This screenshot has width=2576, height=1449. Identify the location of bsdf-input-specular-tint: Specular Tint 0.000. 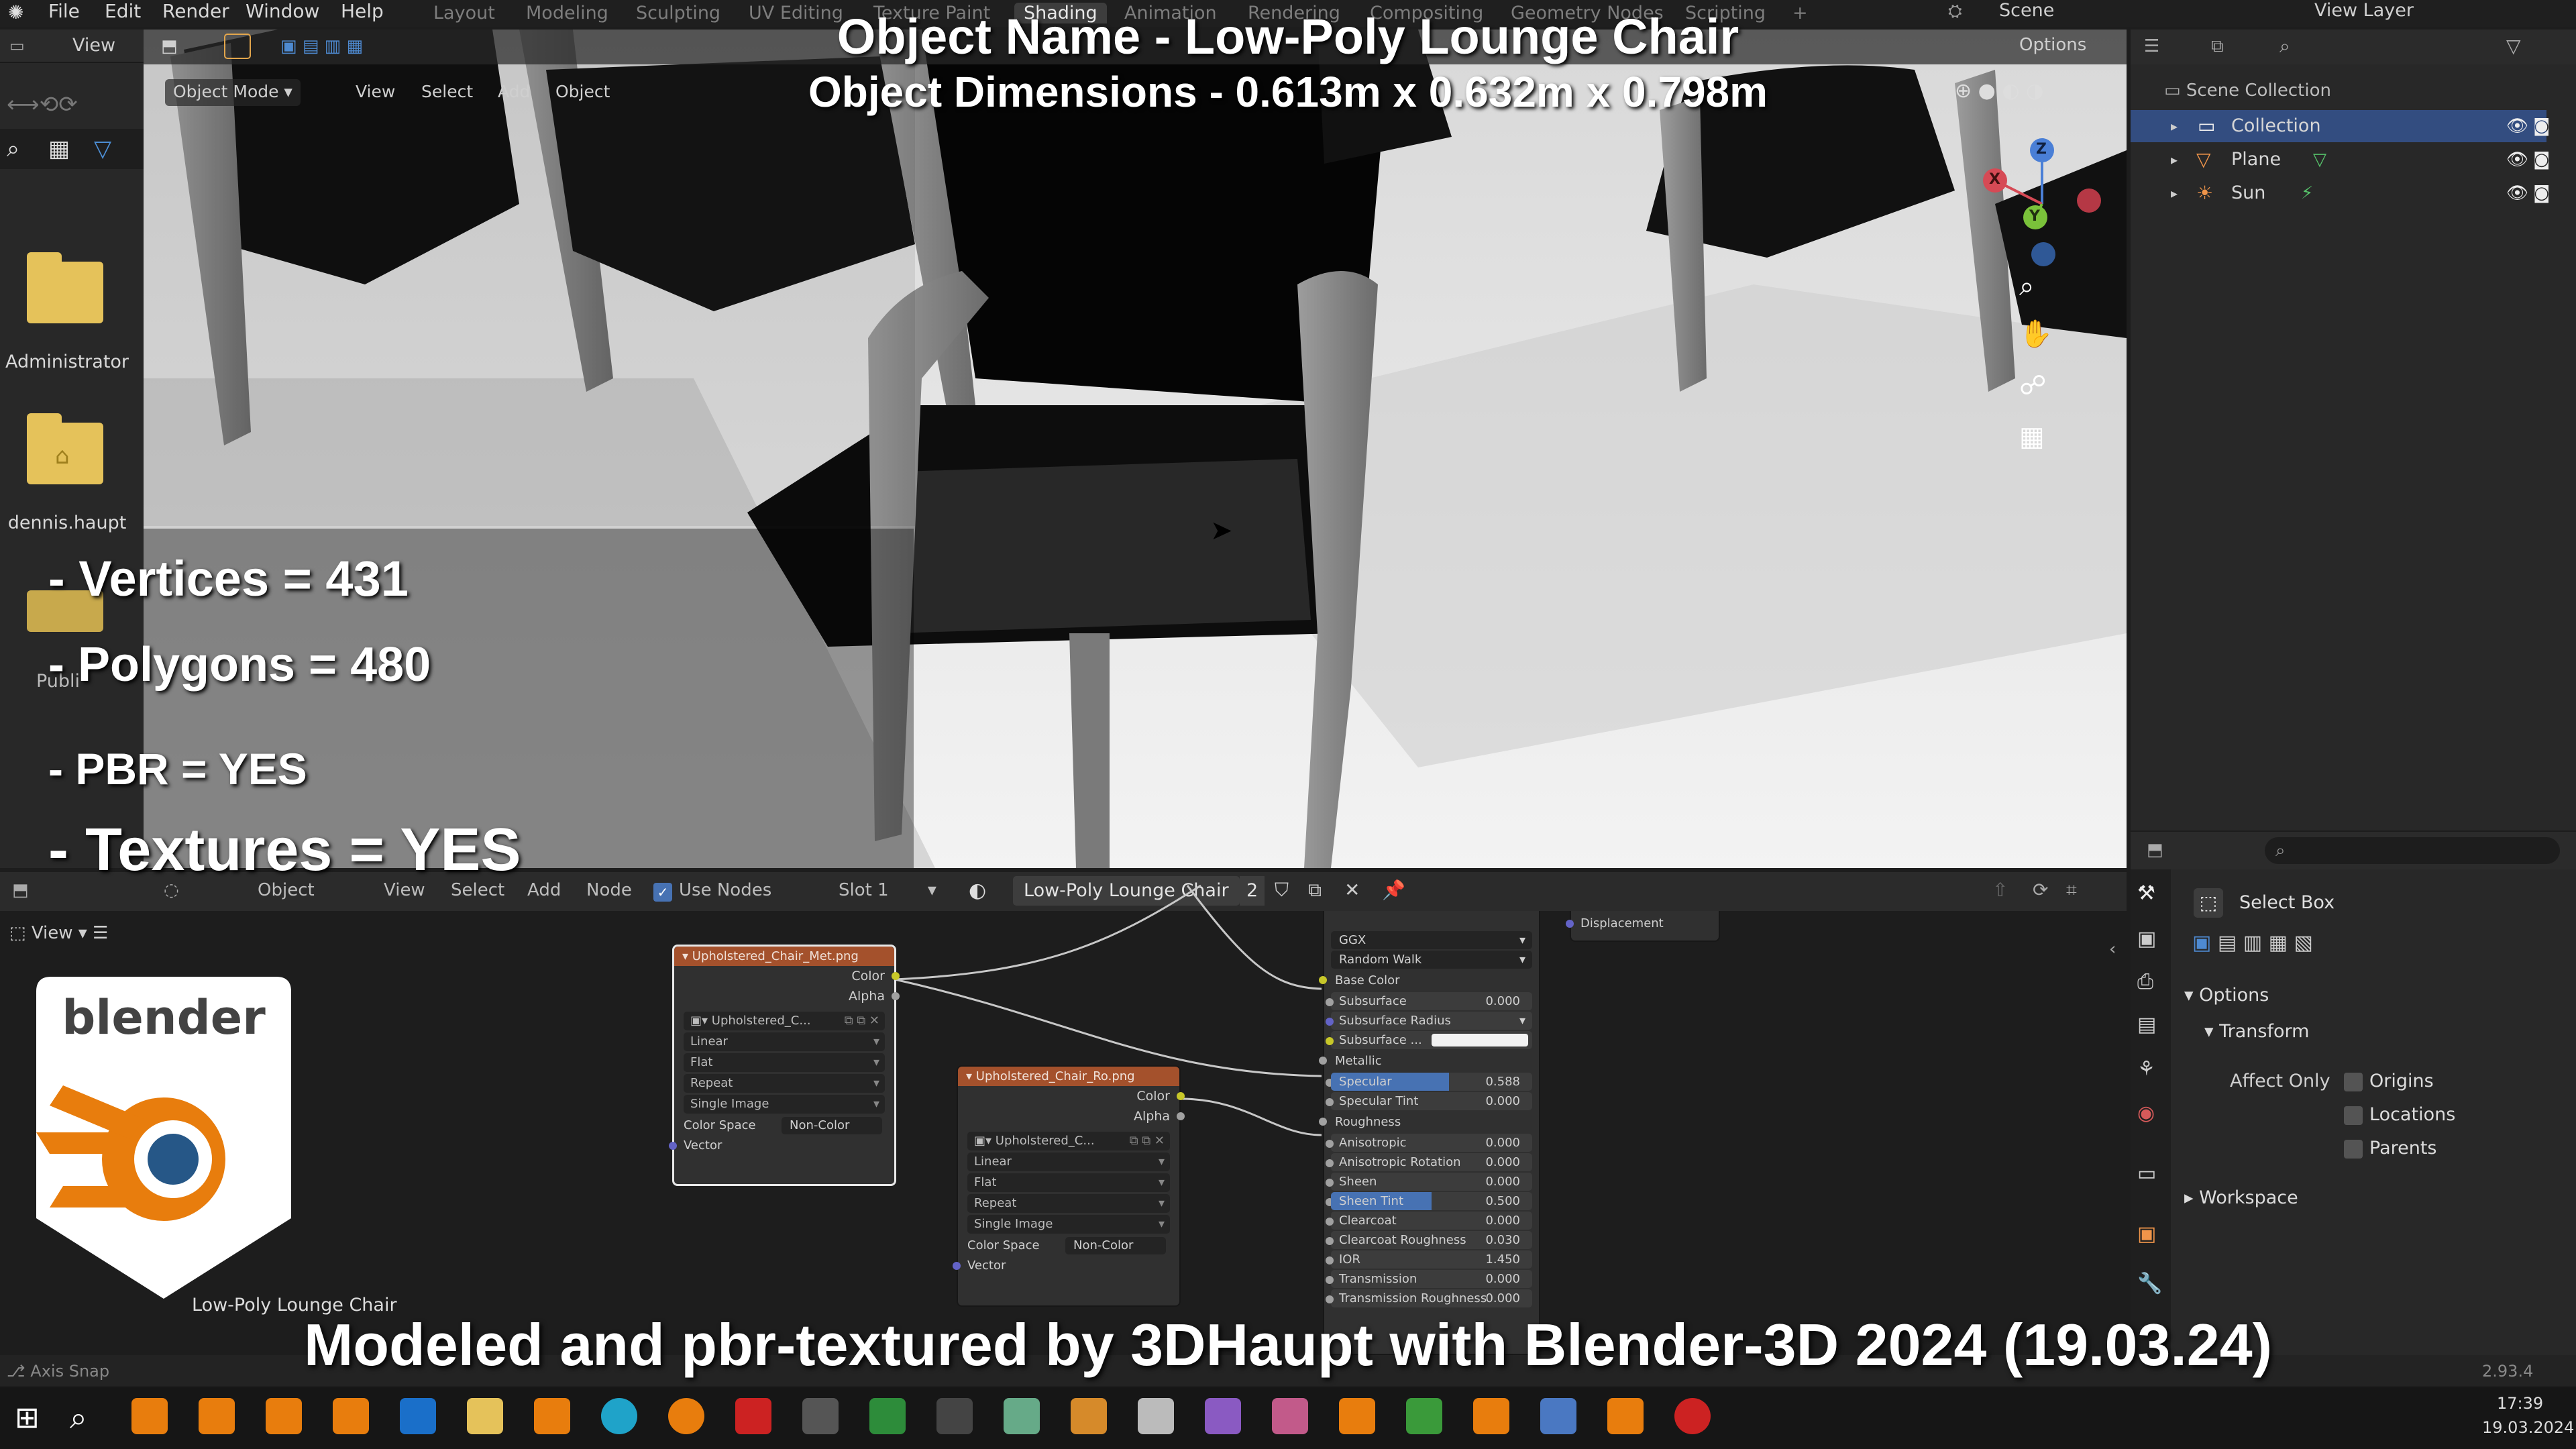
(1429, 1101).